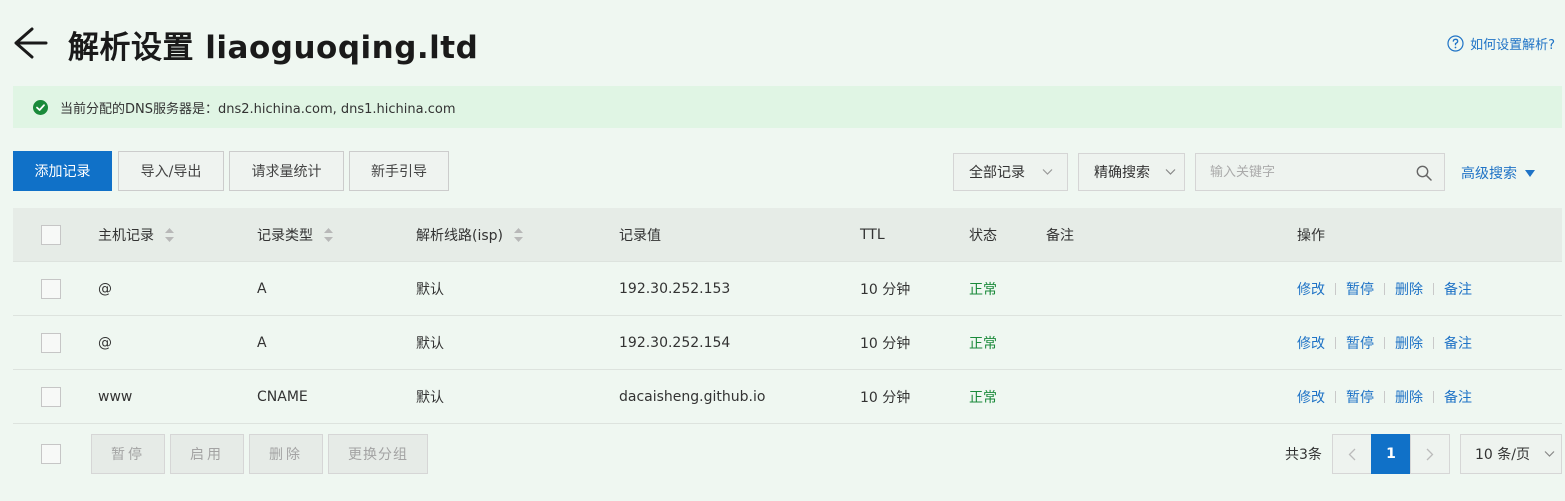 Image resolution: width=1565 pixels, height=501 pixels. Describe the element at coordinates (1122, 173) in the screenshot. I see `search-mode-value: 精确搜索` at that location.